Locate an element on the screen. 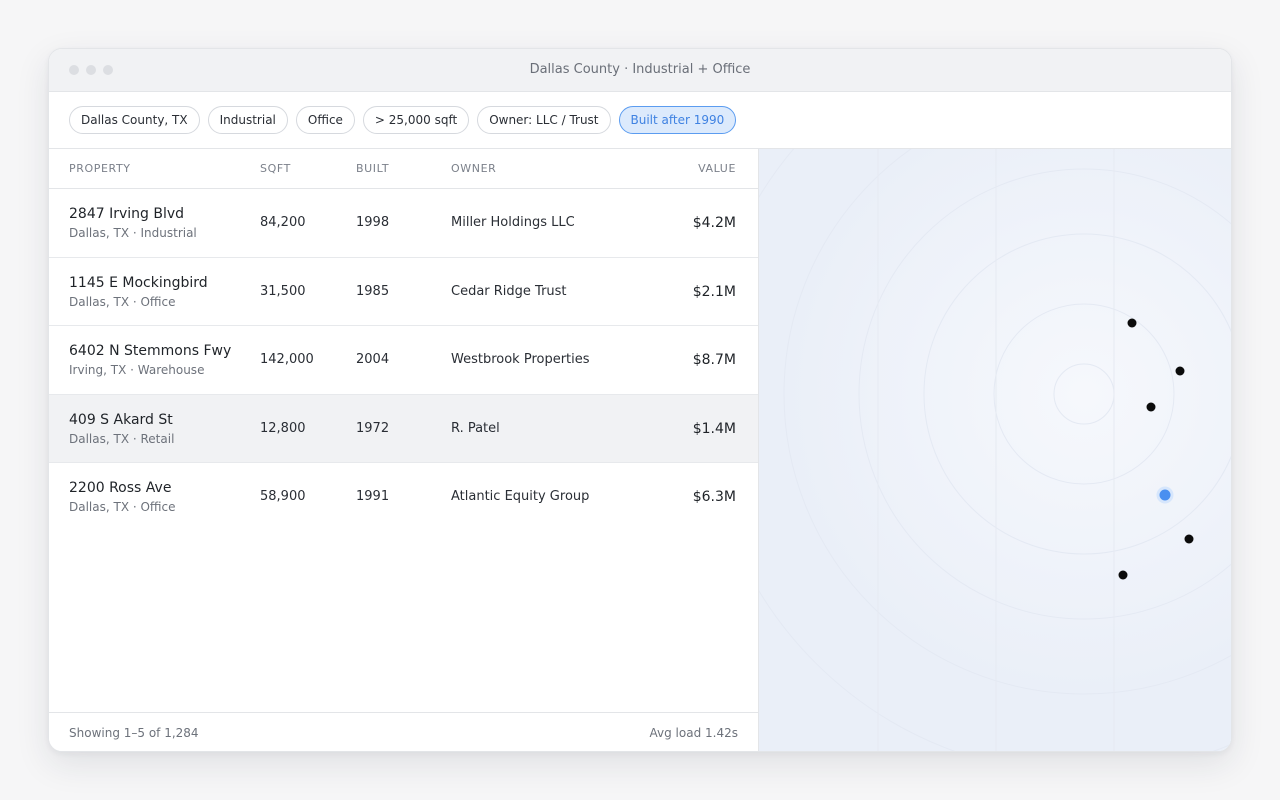 This screenshot has height=800, width=1280. filter-chip-office: Office is located at coordinates (325, 120).